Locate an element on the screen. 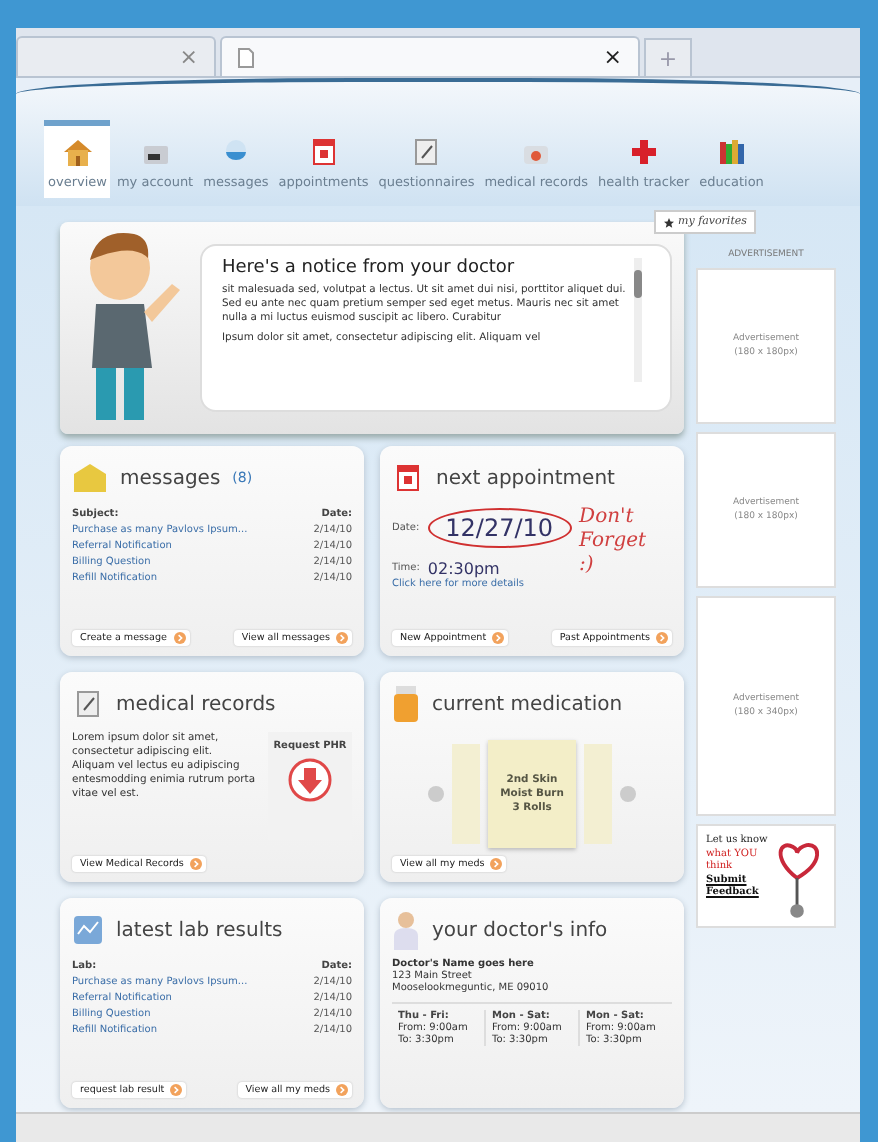 The height and width of the screenshot is (1142, 878). card-title: your doctor's info is located at coordinates (520, 930).